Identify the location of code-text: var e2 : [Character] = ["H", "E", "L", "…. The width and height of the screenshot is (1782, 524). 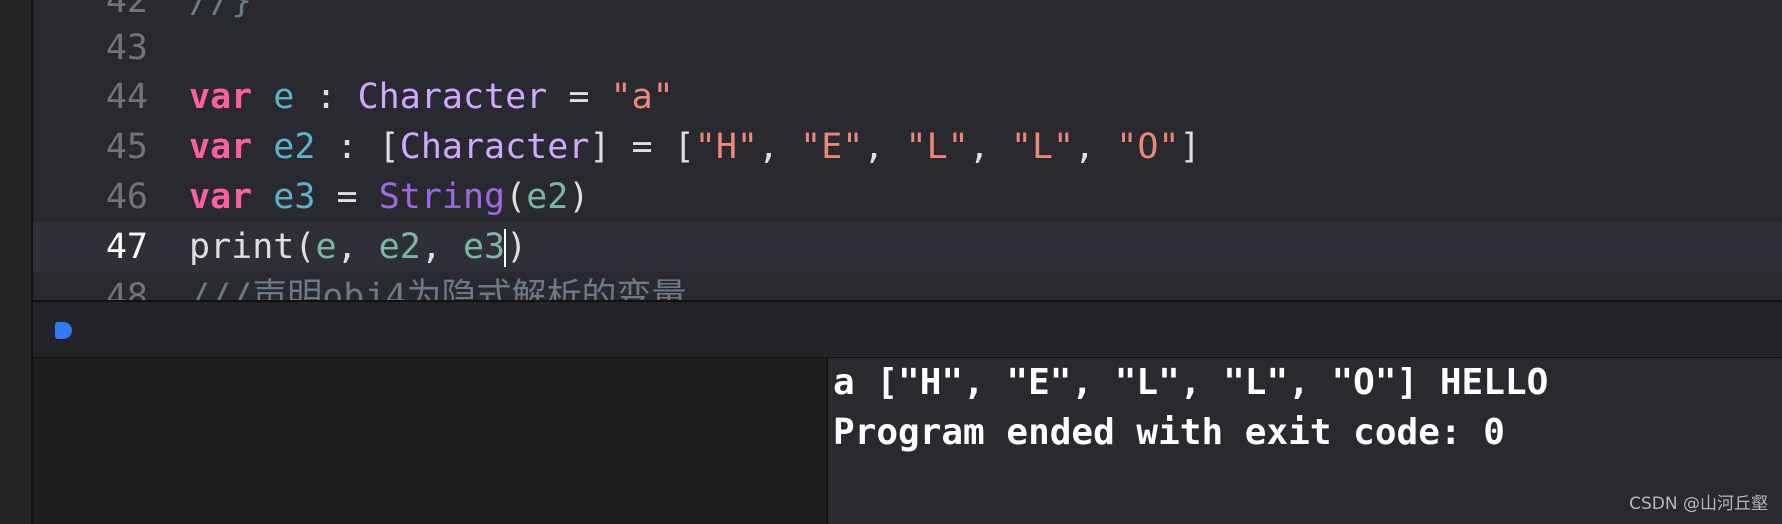
(695, 147).